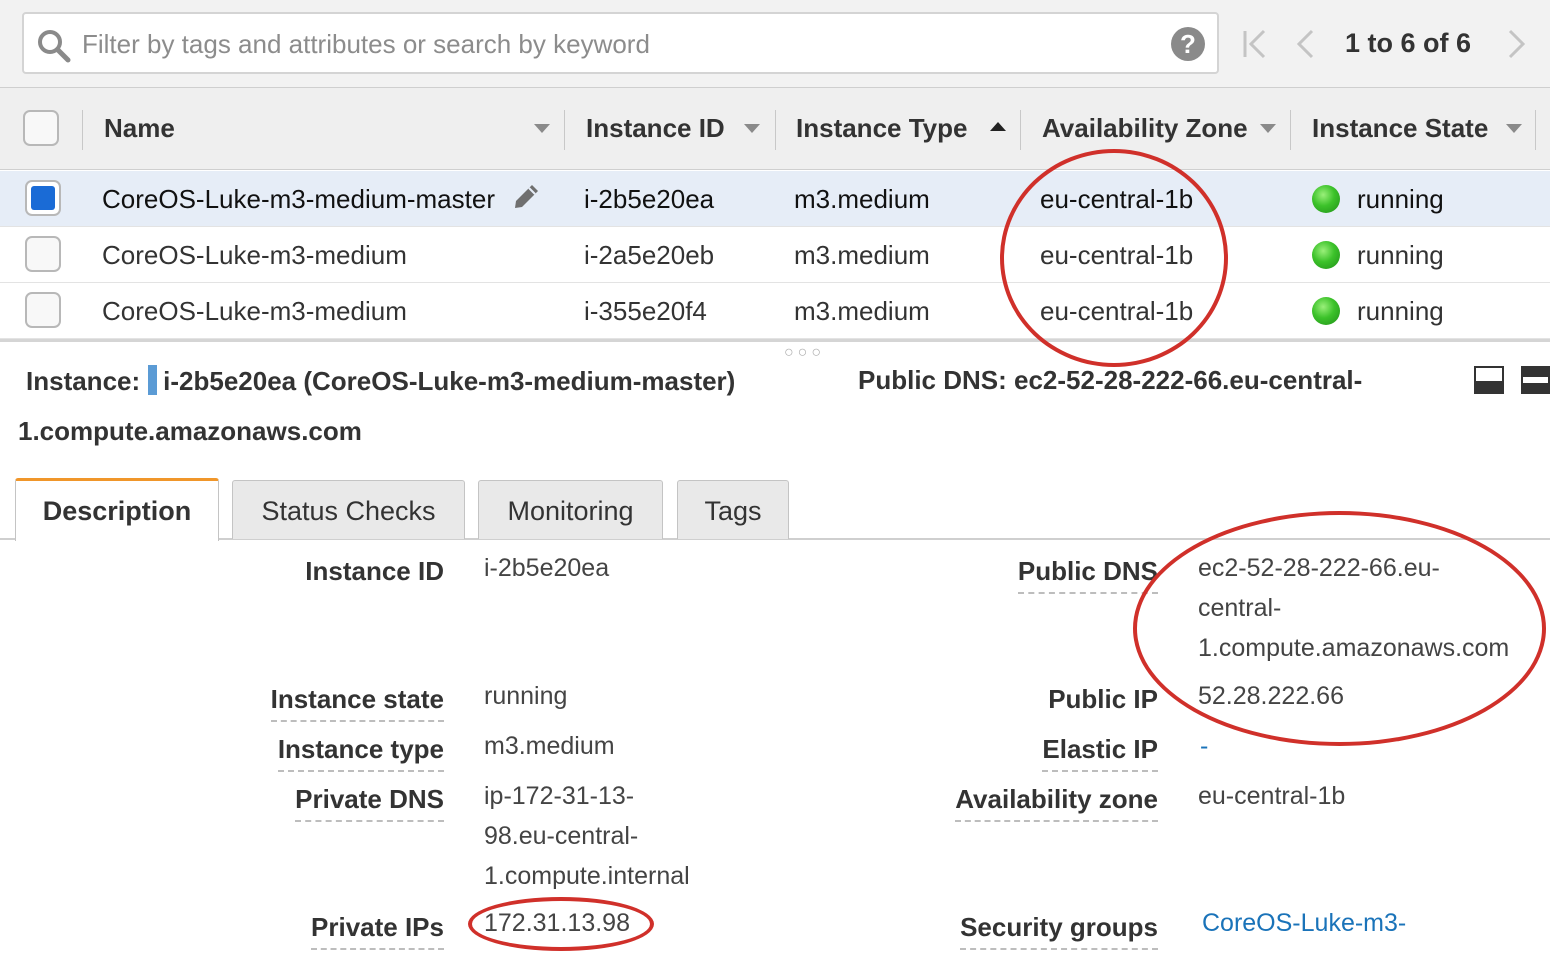 This screenshot has width=1550, height=954. Describe the element at coordinates (1305, 44) in the screenshot. I see `prev-page-icon` at that location.